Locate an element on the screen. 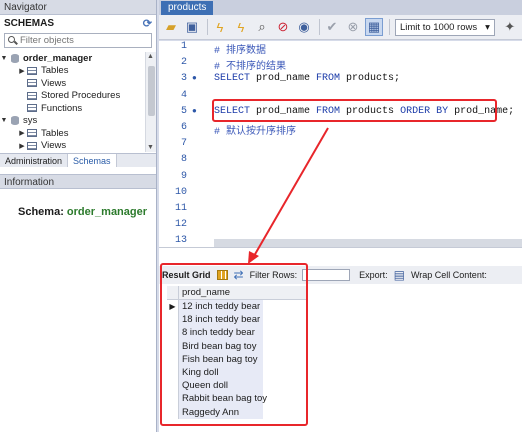 The image size is (522, 432). wrap-cell-label: Wrap Cell Content: is located at coordinates (448, 275).